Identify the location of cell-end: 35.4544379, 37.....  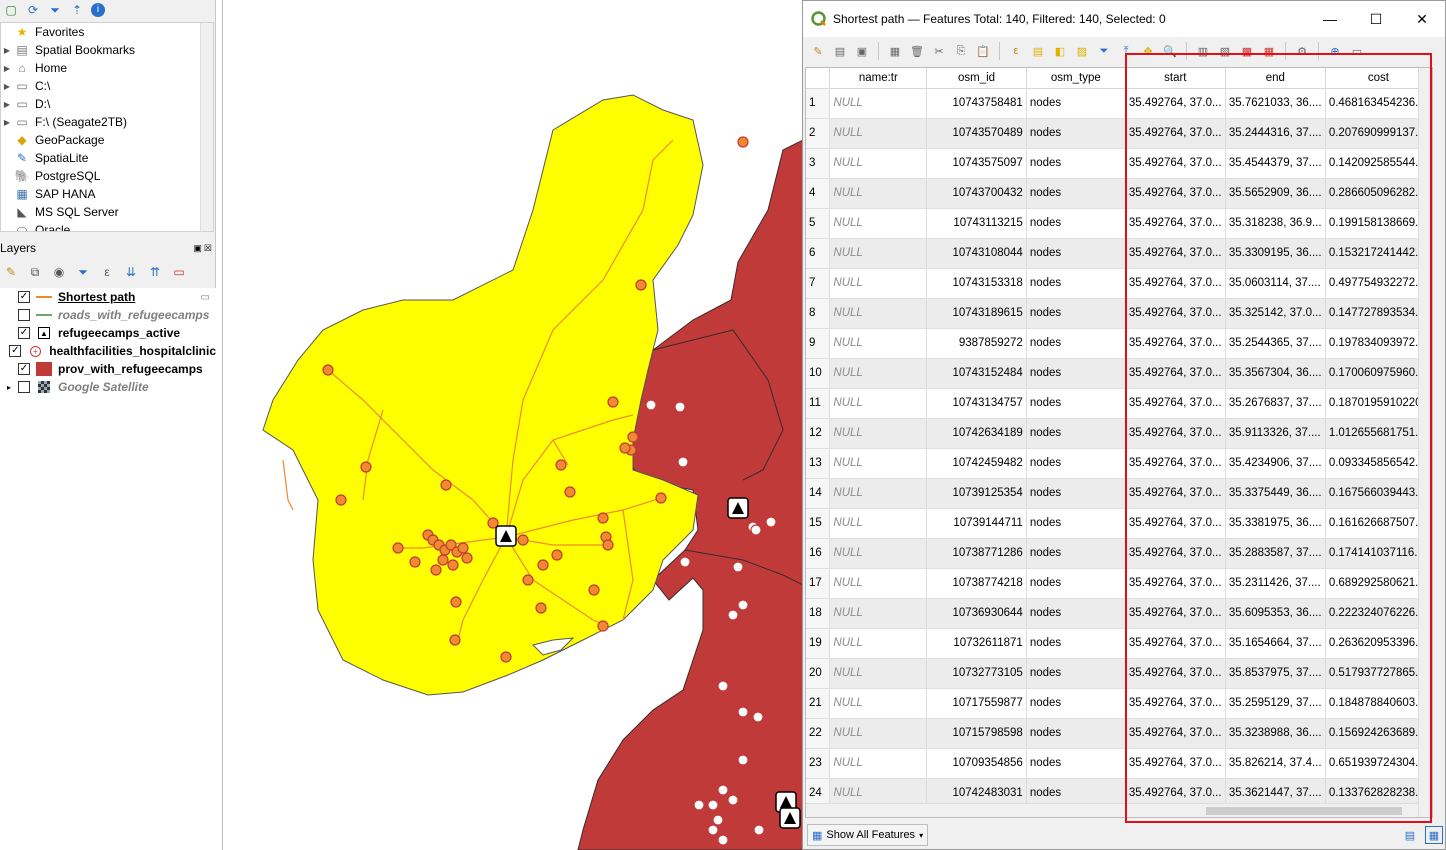
(1275, 163).